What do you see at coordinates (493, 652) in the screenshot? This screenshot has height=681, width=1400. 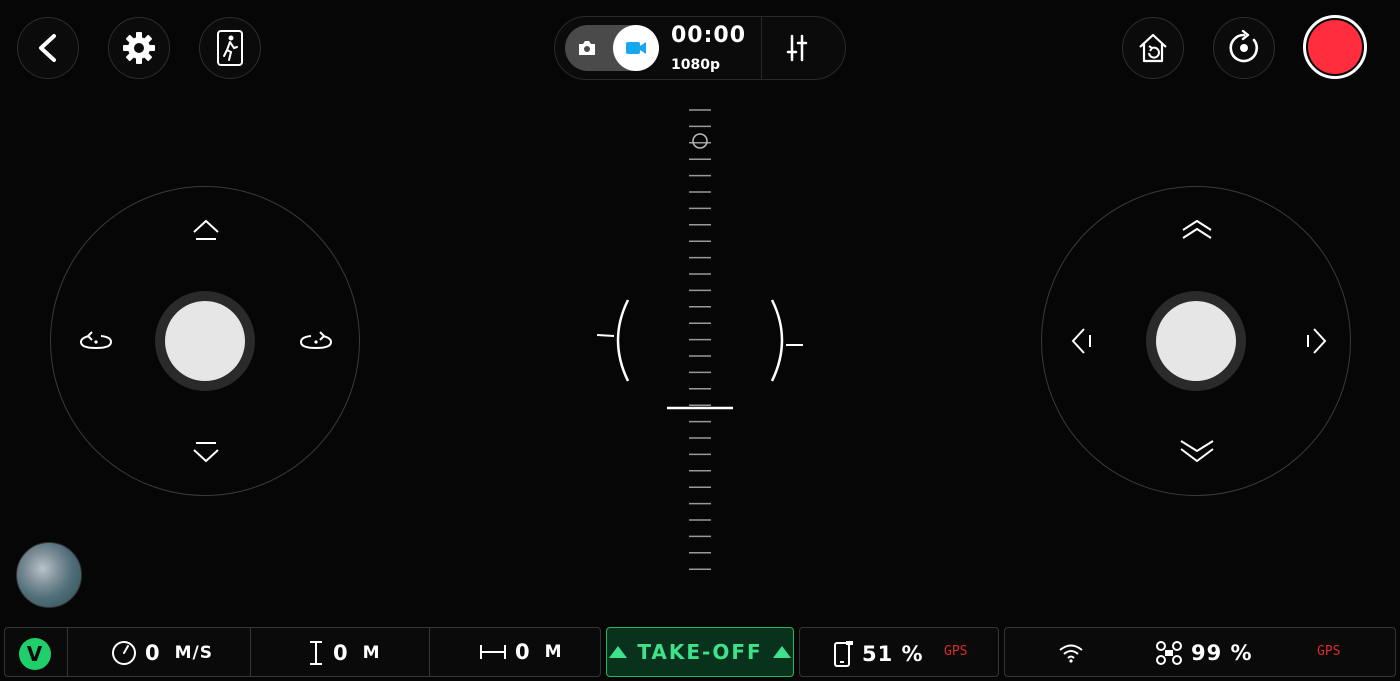 I see `distance-icon` at bounding box center [493, 652].